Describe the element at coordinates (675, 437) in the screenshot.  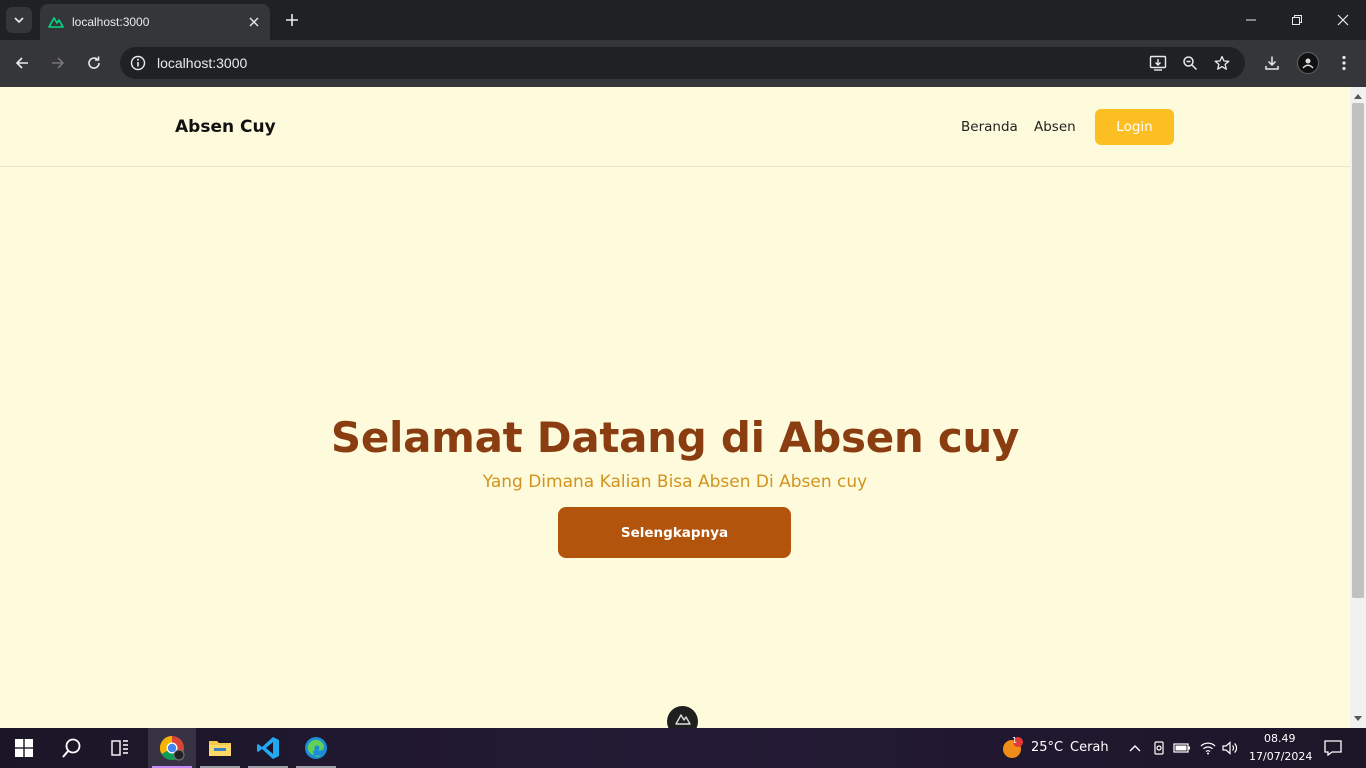
I see `hero-title: Selamat Datang di Absen cuy` at that location.